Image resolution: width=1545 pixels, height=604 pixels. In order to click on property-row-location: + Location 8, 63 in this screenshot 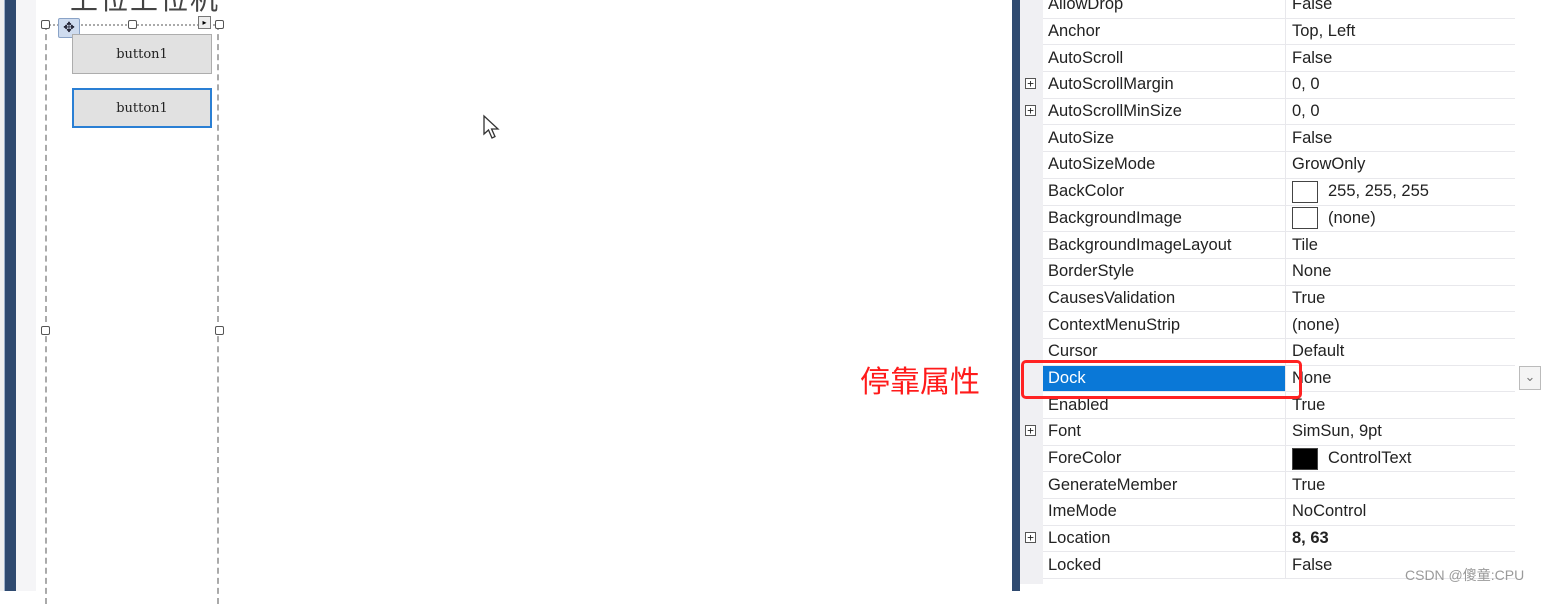, I will do `click(1270, 539)`.